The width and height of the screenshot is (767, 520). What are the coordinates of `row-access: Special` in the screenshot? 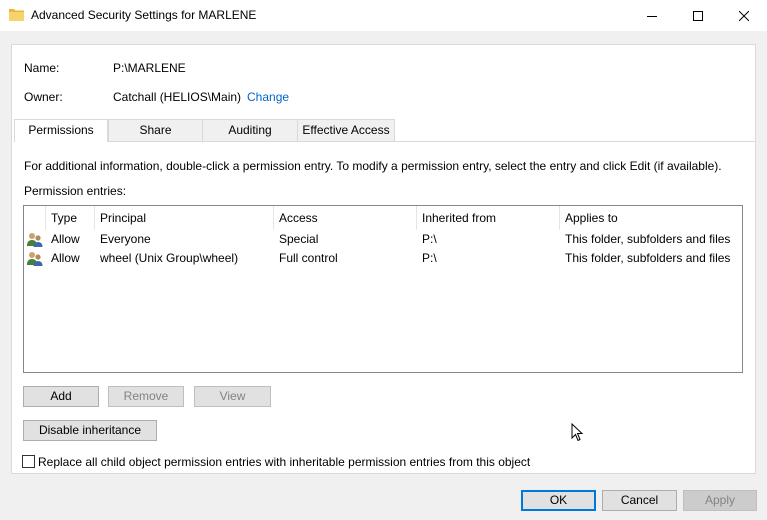 It's located at (299, 239).